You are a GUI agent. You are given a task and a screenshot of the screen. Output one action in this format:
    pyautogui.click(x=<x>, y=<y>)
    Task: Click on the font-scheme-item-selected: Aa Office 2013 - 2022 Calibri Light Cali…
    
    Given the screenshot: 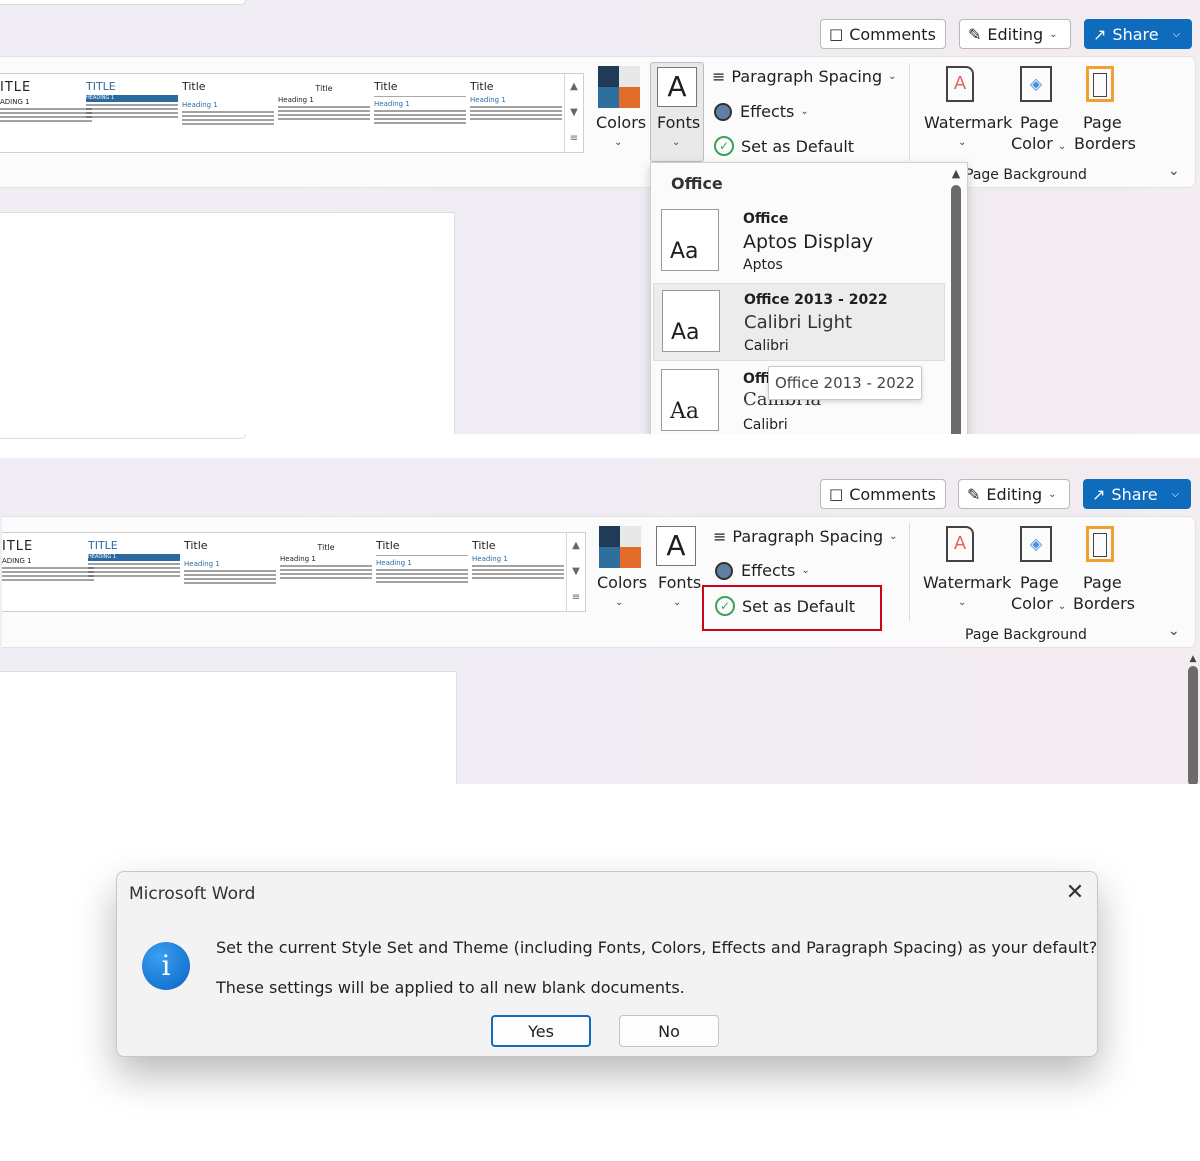 What is the action you would take?
    pyautogui.click(x=799, y=322)
    